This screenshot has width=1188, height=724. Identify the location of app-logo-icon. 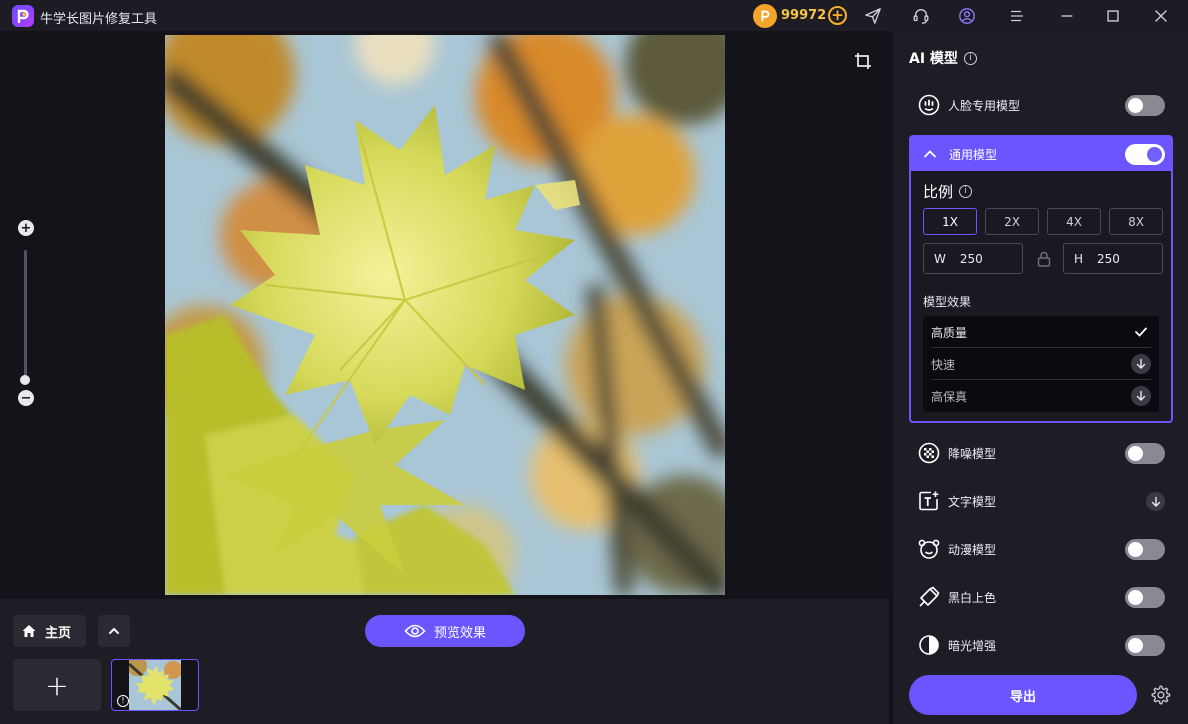
(23, 16).